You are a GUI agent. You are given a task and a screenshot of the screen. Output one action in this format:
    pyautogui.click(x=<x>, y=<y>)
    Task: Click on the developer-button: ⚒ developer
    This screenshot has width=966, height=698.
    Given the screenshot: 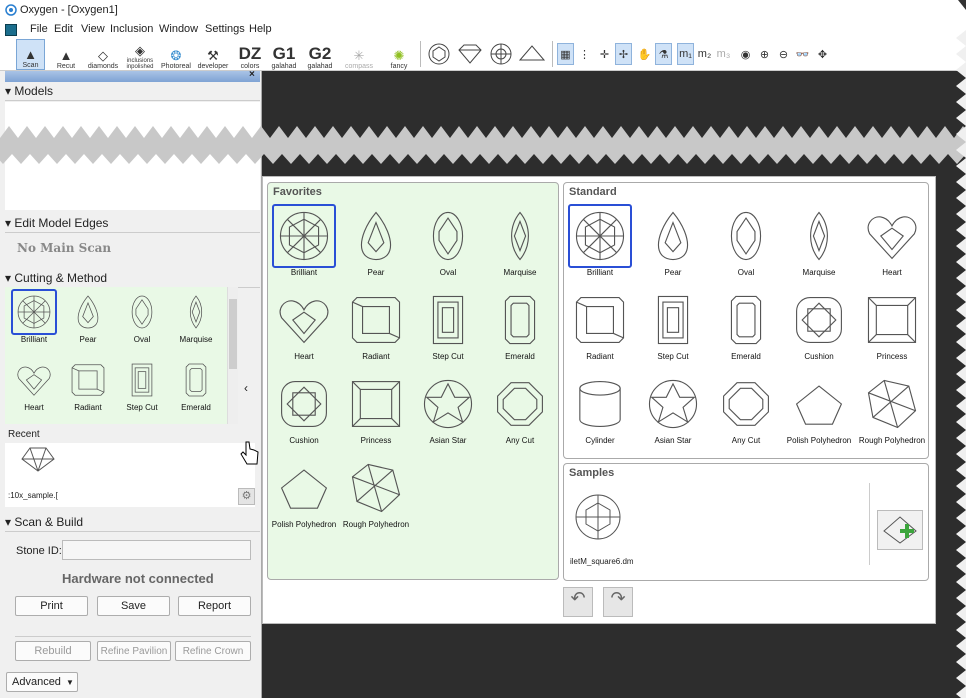 What is the action you would take?
    pyautogui.click(x=213, y=54)
    